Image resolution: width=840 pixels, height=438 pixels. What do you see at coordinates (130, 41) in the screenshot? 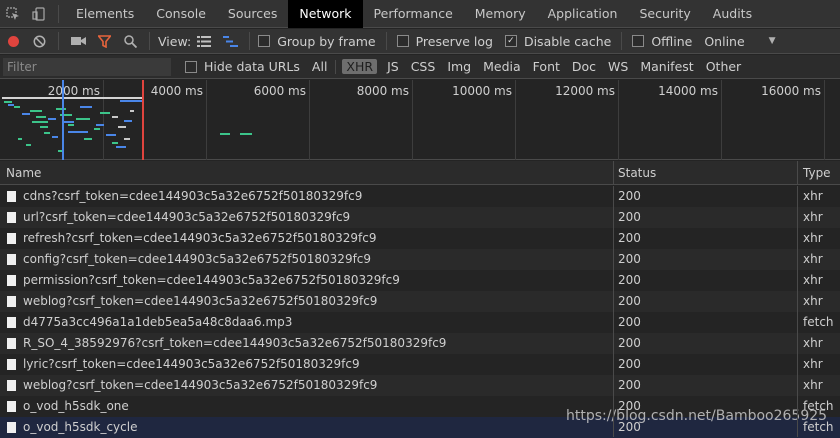
I see `search-button` at bounding box center [130, 41].